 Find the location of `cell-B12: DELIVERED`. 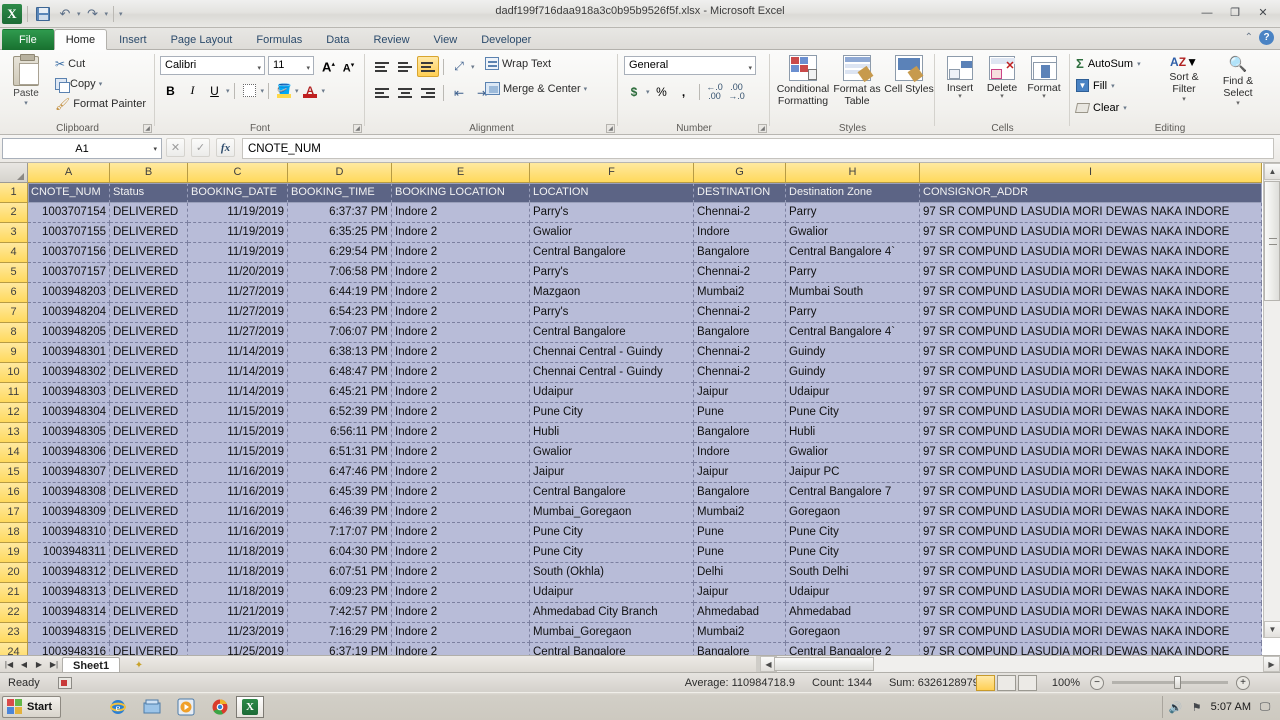

cell-B12: DELIVERED is located at coordinates (149, 413).